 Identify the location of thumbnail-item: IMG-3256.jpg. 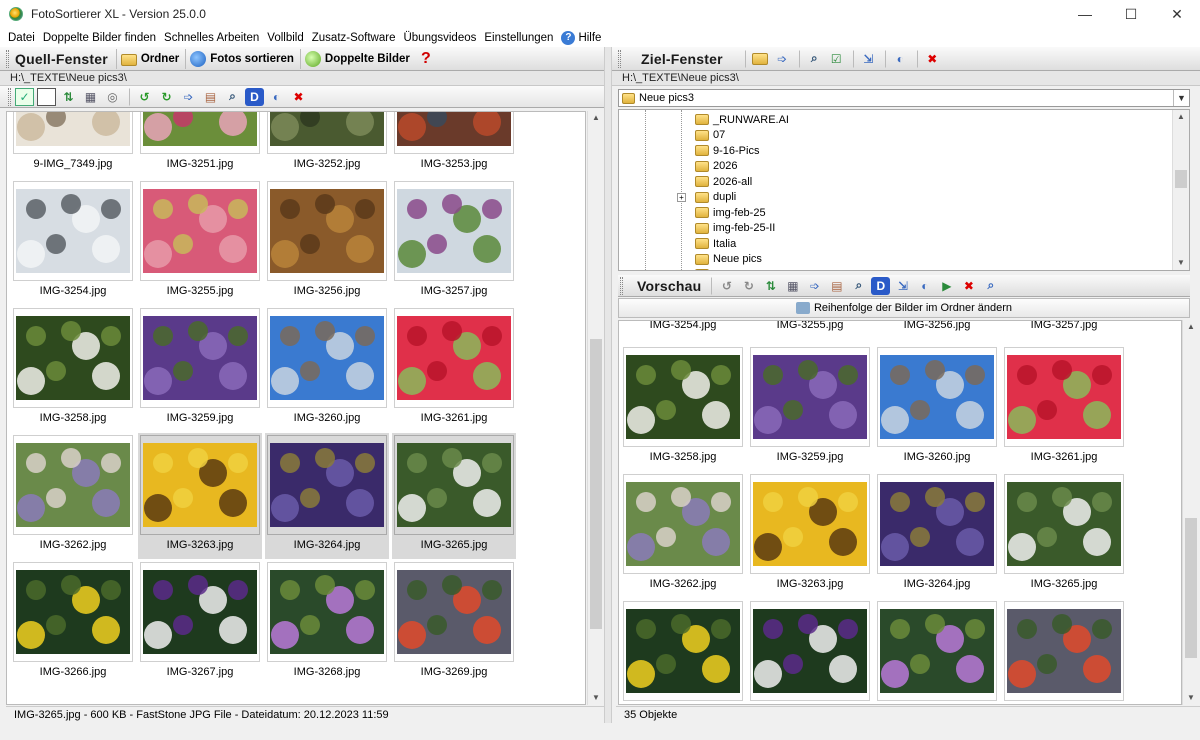
(327, 241).